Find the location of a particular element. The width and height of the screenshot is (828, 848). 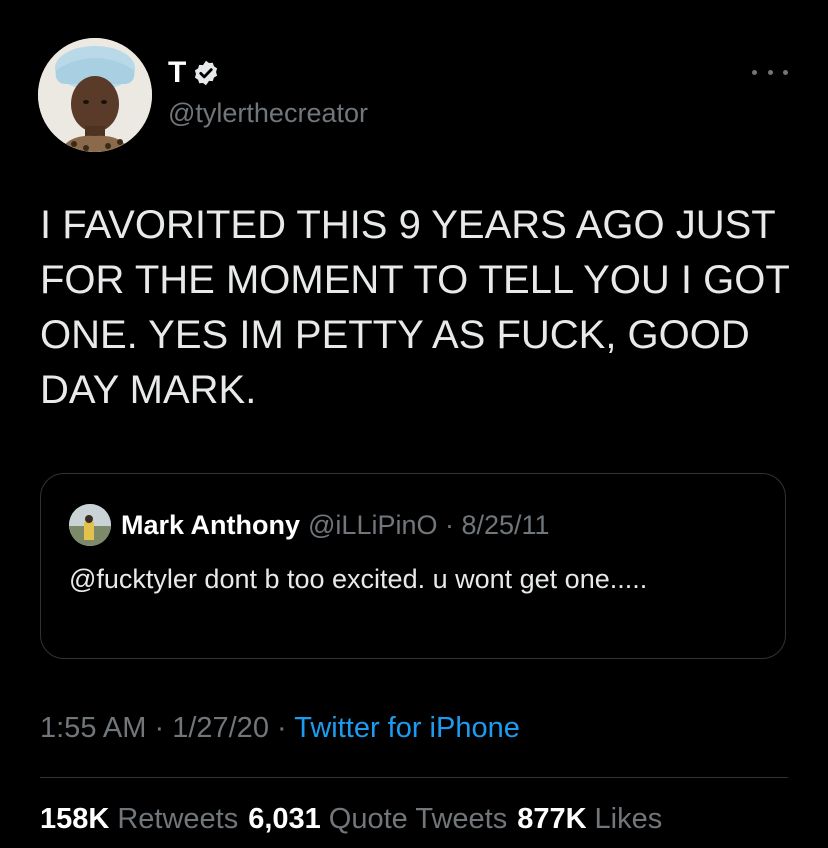

tweet-source-link: Twitter for iPhone is located at coordinates (407, 728).